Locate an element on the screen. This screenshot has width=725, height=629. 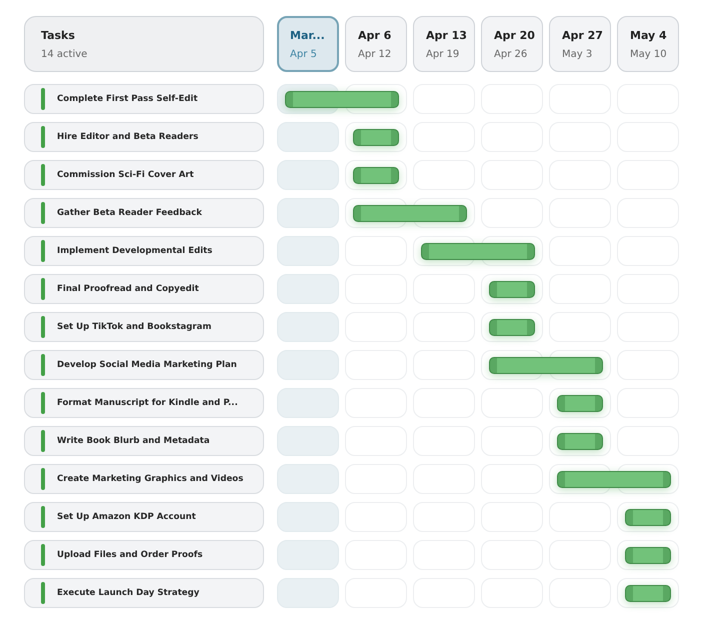
week-header: Apr 20 Apr 26 is located at coordinates (512, 44).